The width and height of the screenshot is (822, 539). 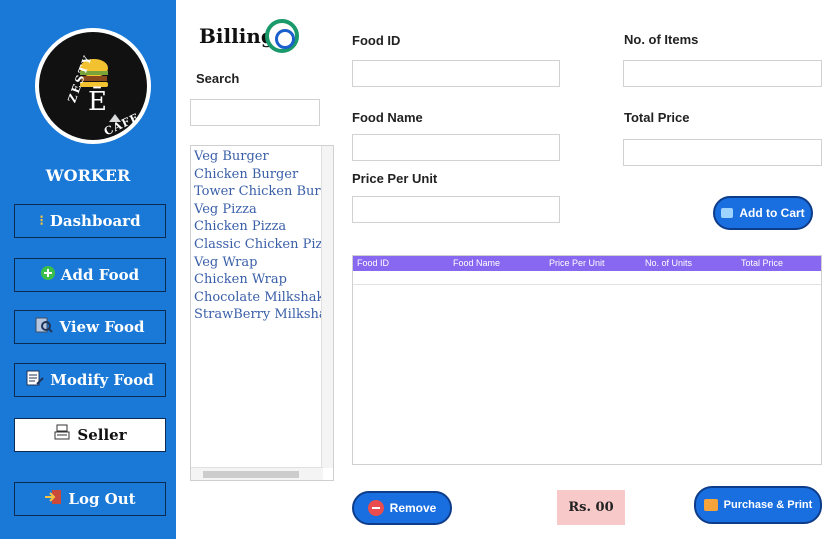 I want to click on list-item: Classic Chicken Pizza, so click(x=262, y=245).